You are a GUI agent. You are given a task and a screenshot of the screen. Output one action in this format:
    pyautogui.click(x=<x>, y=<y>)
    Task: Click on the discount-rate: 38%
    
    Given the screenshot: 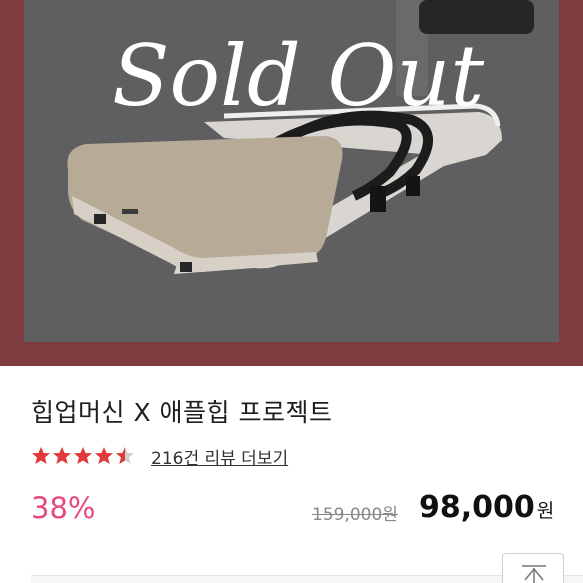 What is the action you would take?
    pyautogui.click(x=63, y=508)
    